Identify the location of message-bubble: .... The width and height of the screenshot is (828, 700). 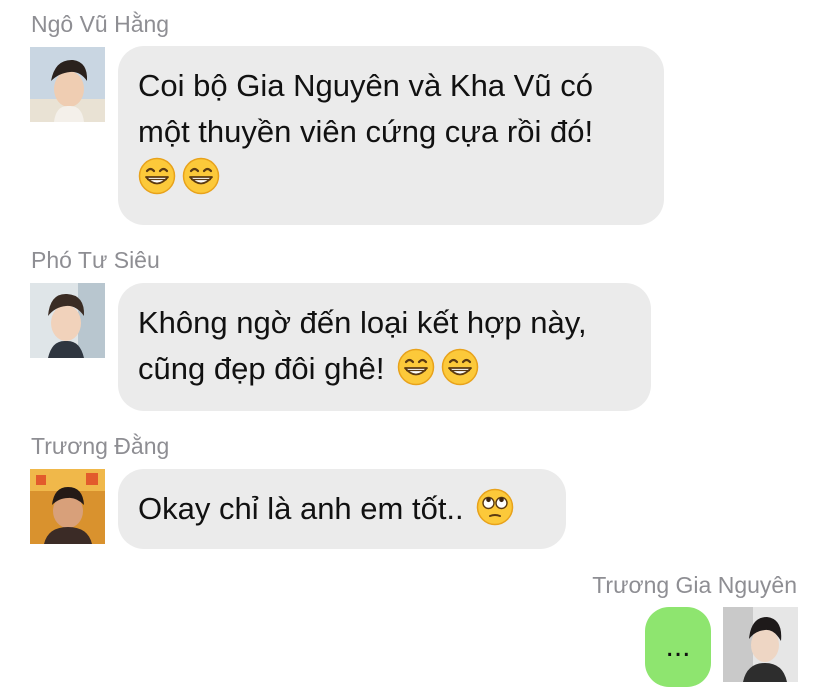
(678, 647).